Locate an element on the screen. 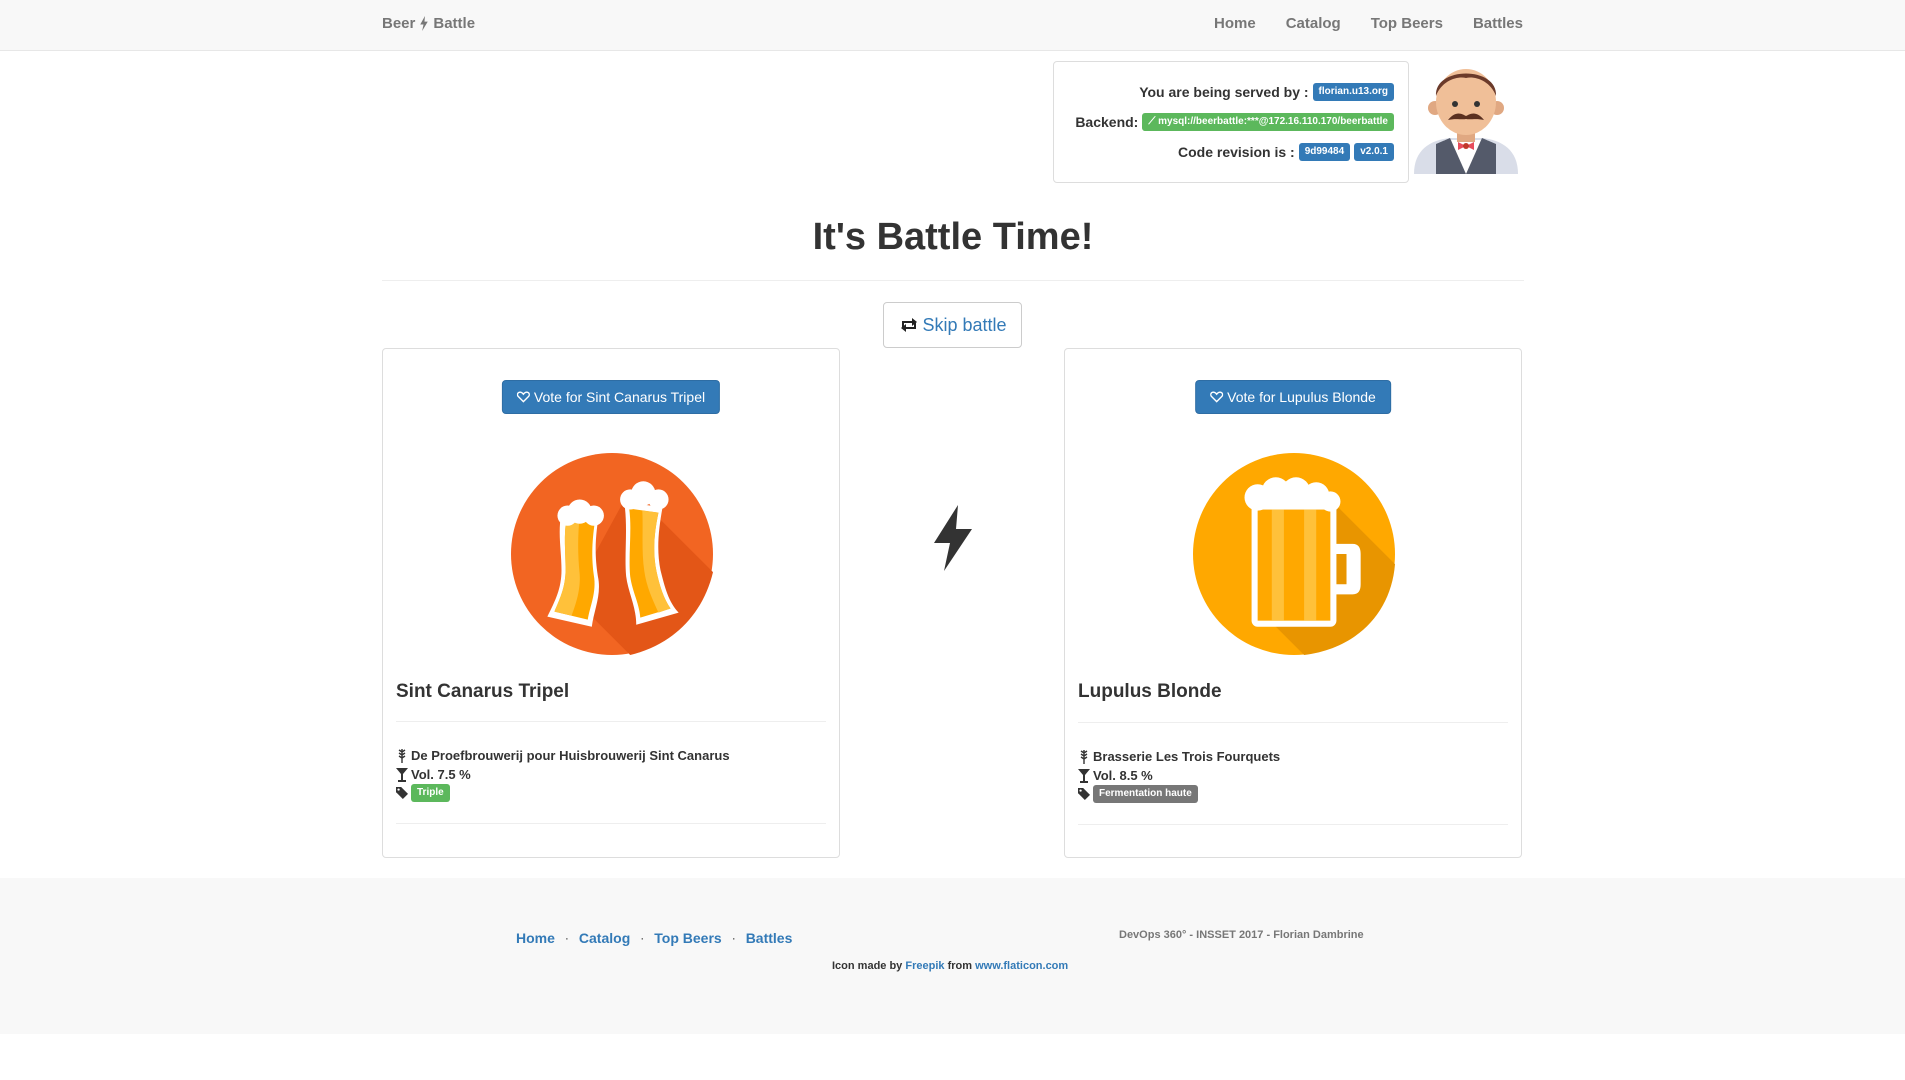  nav-home: Home is located at coordinates (1235, 23).